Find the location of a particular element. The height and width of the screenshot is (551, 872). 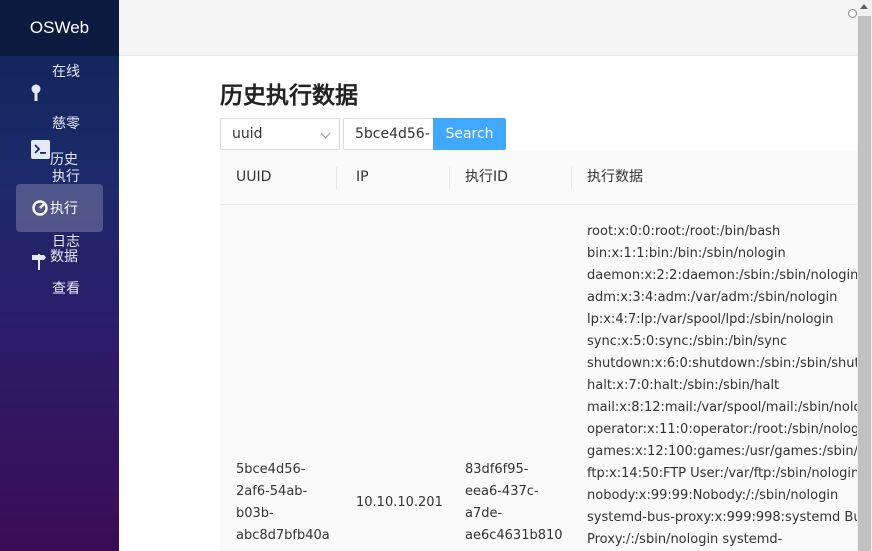

column-header-exec-data: 执行数据 is located at coordinates (615, 177).